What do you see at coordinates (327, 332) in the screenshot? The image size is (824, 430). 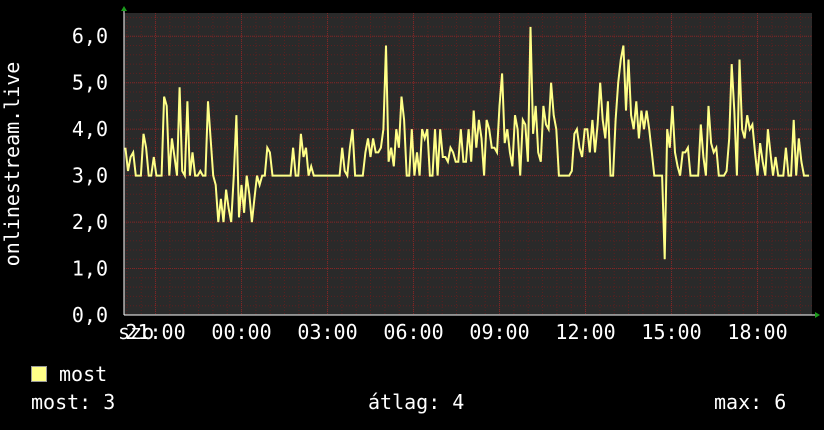 I see `x-tick-label: 03:00` at bounding box center [327, 332].